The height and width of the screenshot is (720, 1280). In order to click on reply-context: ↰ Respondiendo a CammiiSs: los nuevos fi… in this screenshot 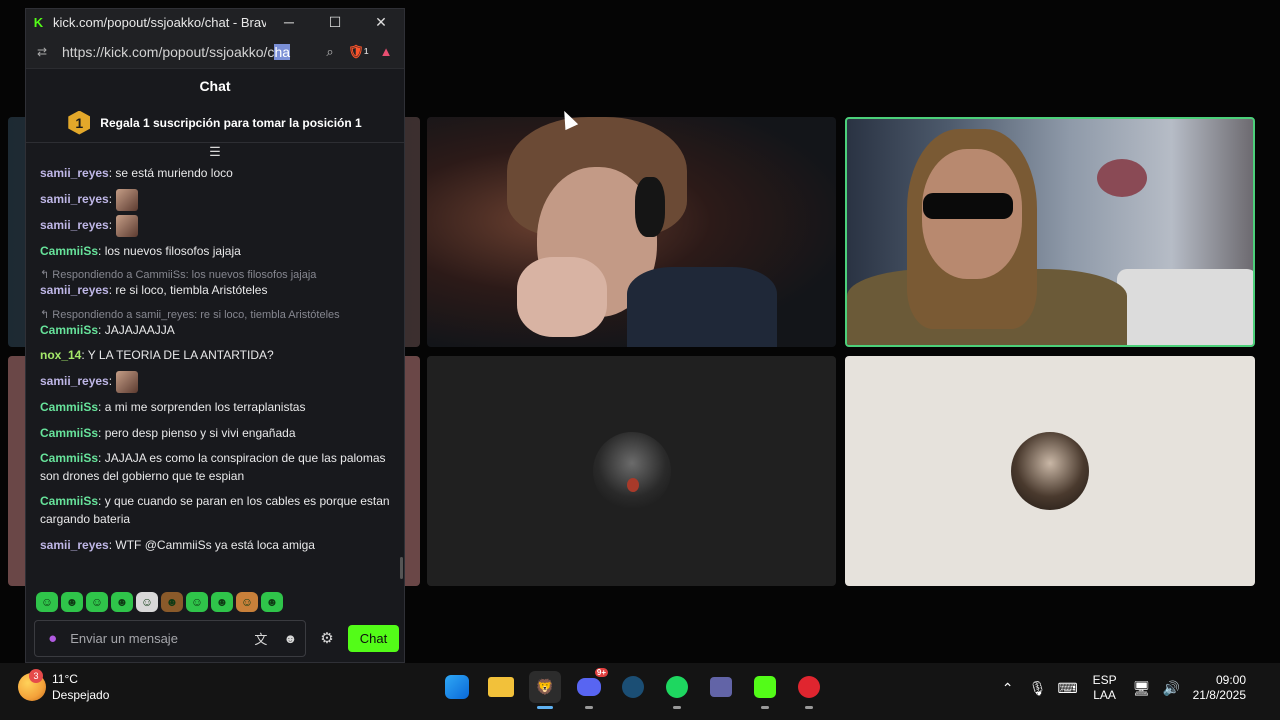, I will do `click(215, 273)`.